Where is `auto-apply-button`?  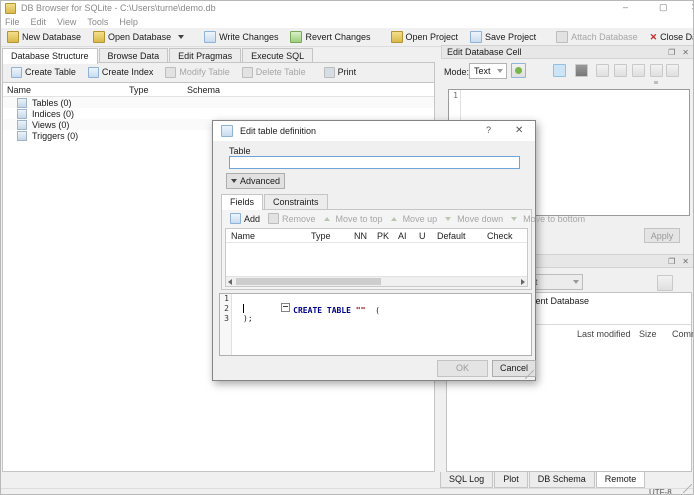
auto-apply-button is located at coordinates (518, 70).